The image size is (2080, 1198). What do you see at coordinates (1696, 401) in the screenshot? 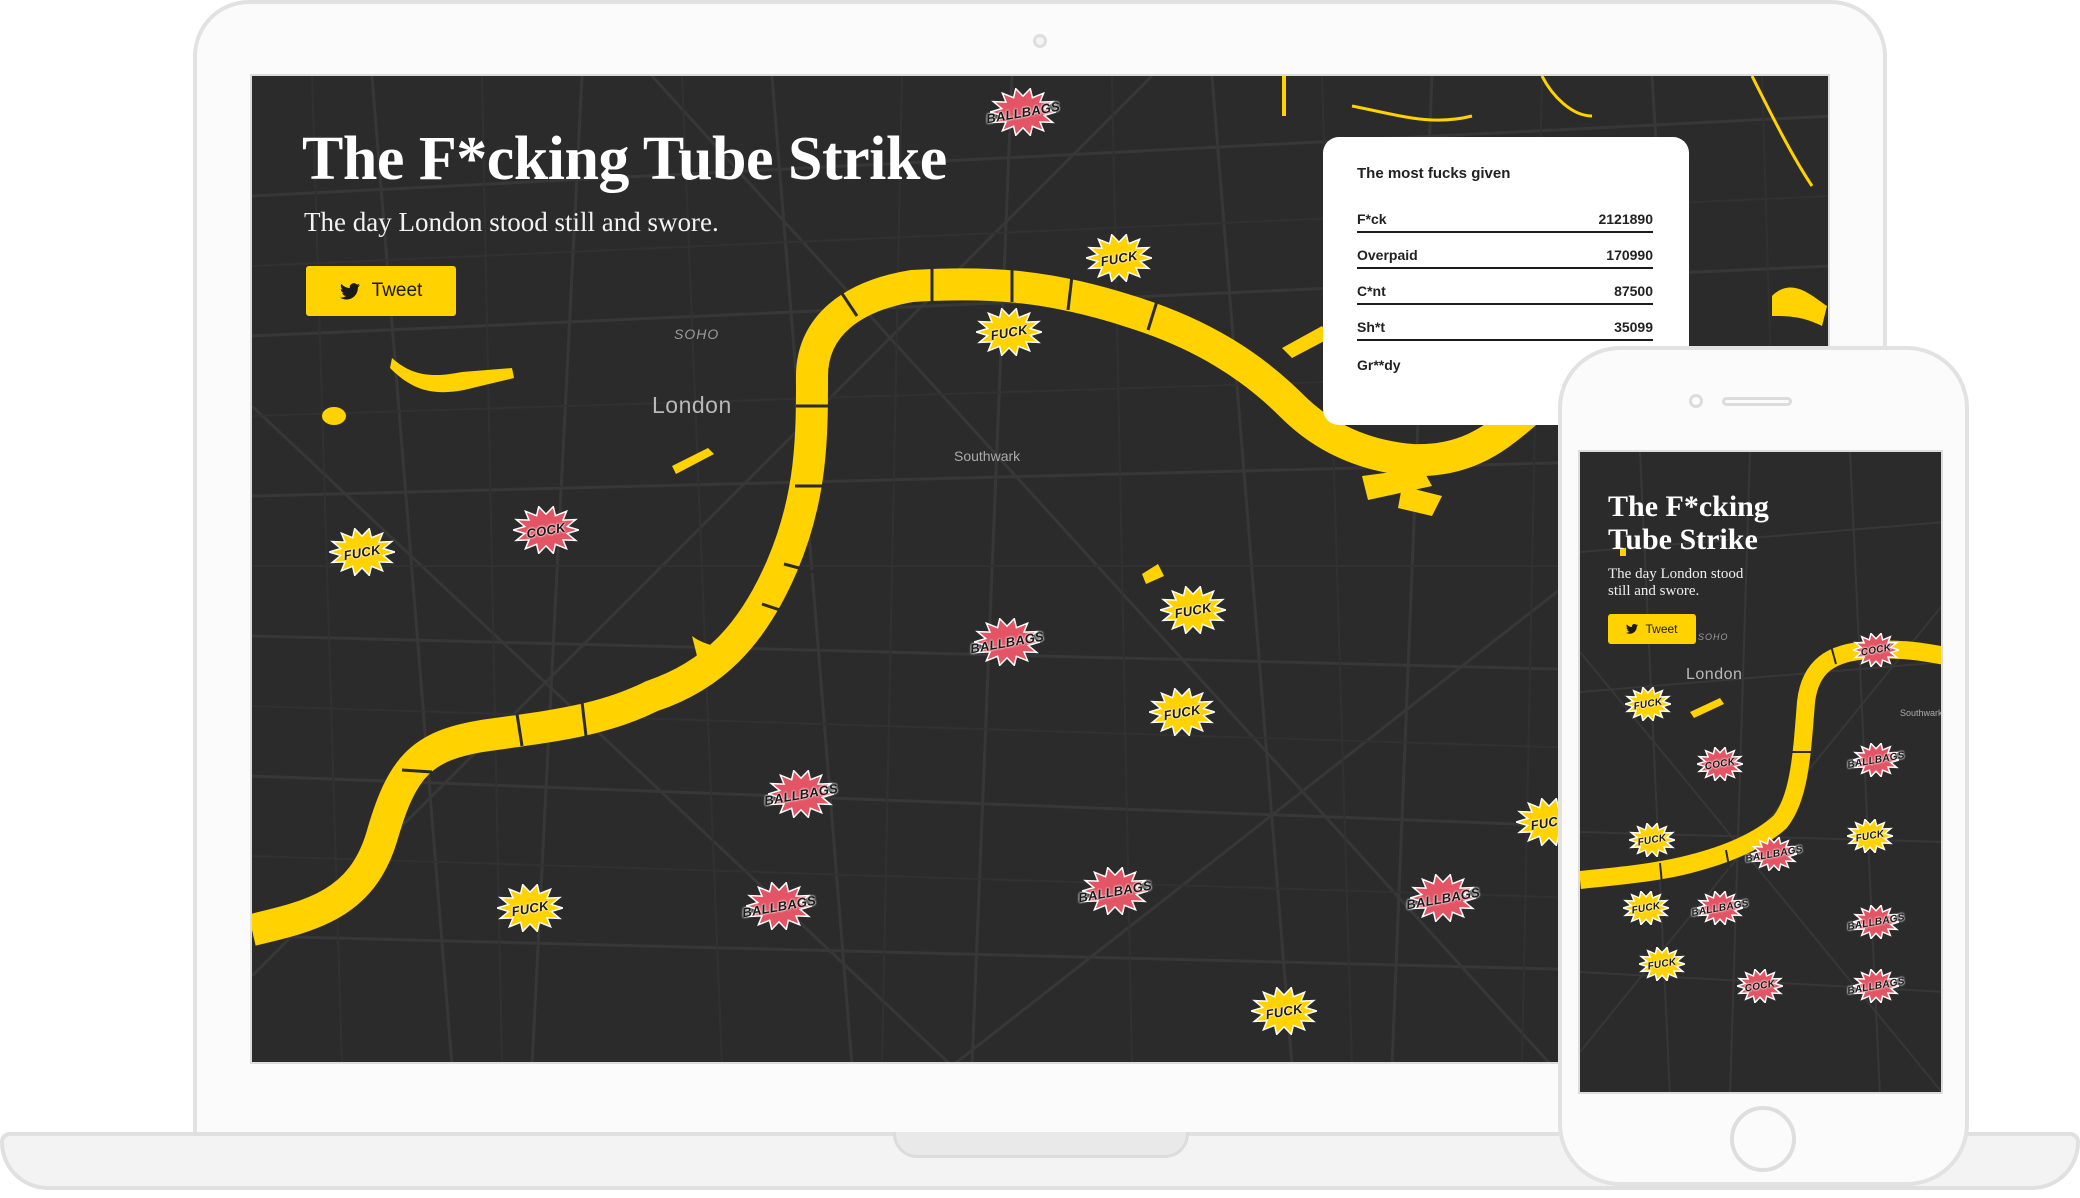
I see `phone-camera` at bounding box center [1696, 401].